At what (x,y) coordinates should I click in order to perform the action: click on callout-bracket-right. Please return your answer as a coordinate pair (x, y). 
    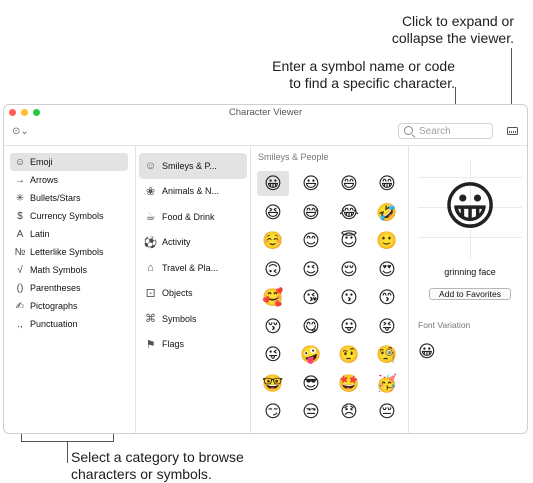
    Looking at the image, I should click on (113, 437).